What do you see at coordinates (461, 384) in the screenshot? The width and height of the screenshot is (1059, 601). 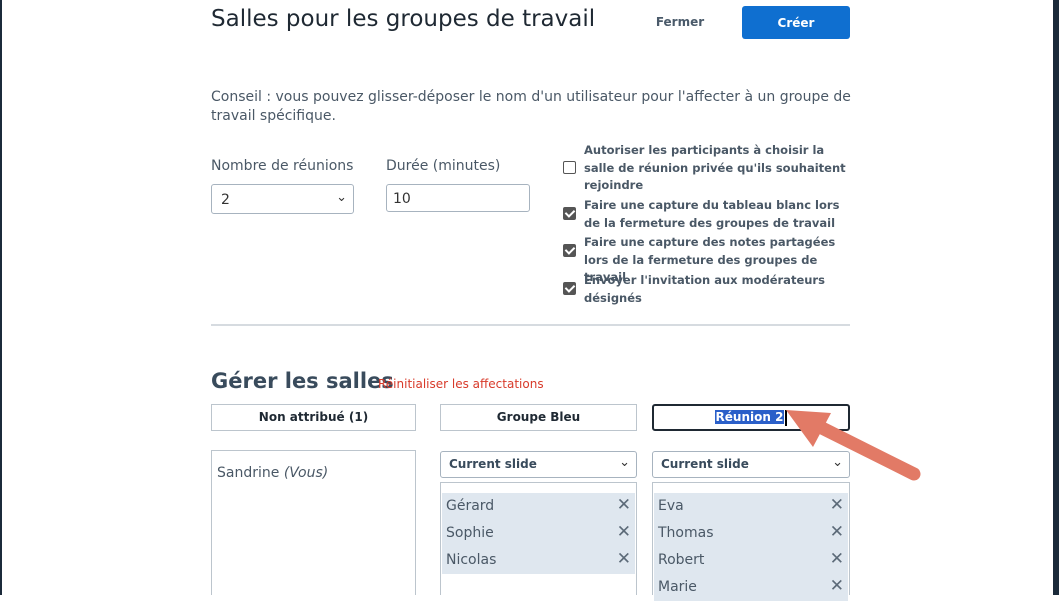 I see `reset-assignments-link: Réinitialiser les affectations` at bounding box center [461, 384].